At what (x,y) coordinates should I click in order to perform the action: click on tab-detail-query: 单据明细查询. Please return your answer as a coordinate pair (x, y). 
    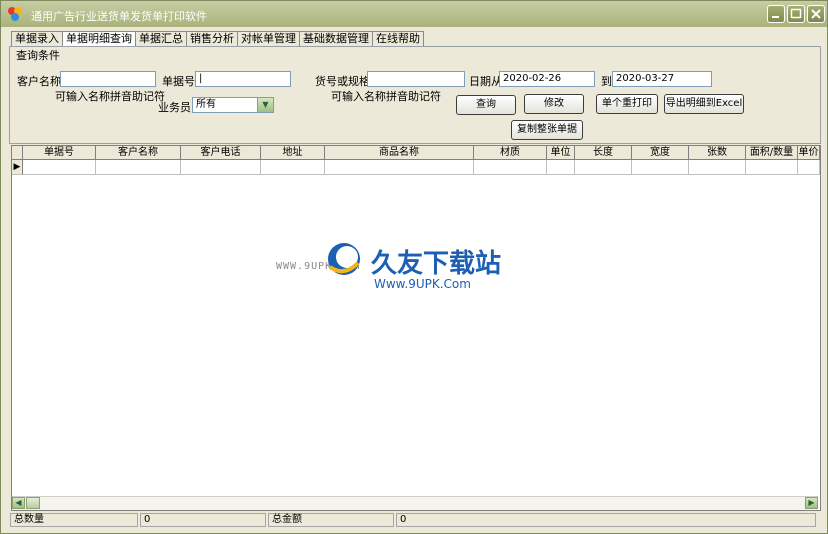
    Looking at the image, I should click on (99, 38).